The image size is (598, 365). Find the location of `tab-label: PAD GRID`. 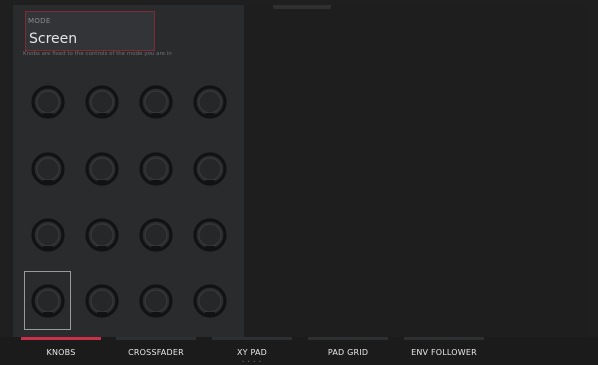

tab-label: PAD GRID is located at coordinates (348, 352).